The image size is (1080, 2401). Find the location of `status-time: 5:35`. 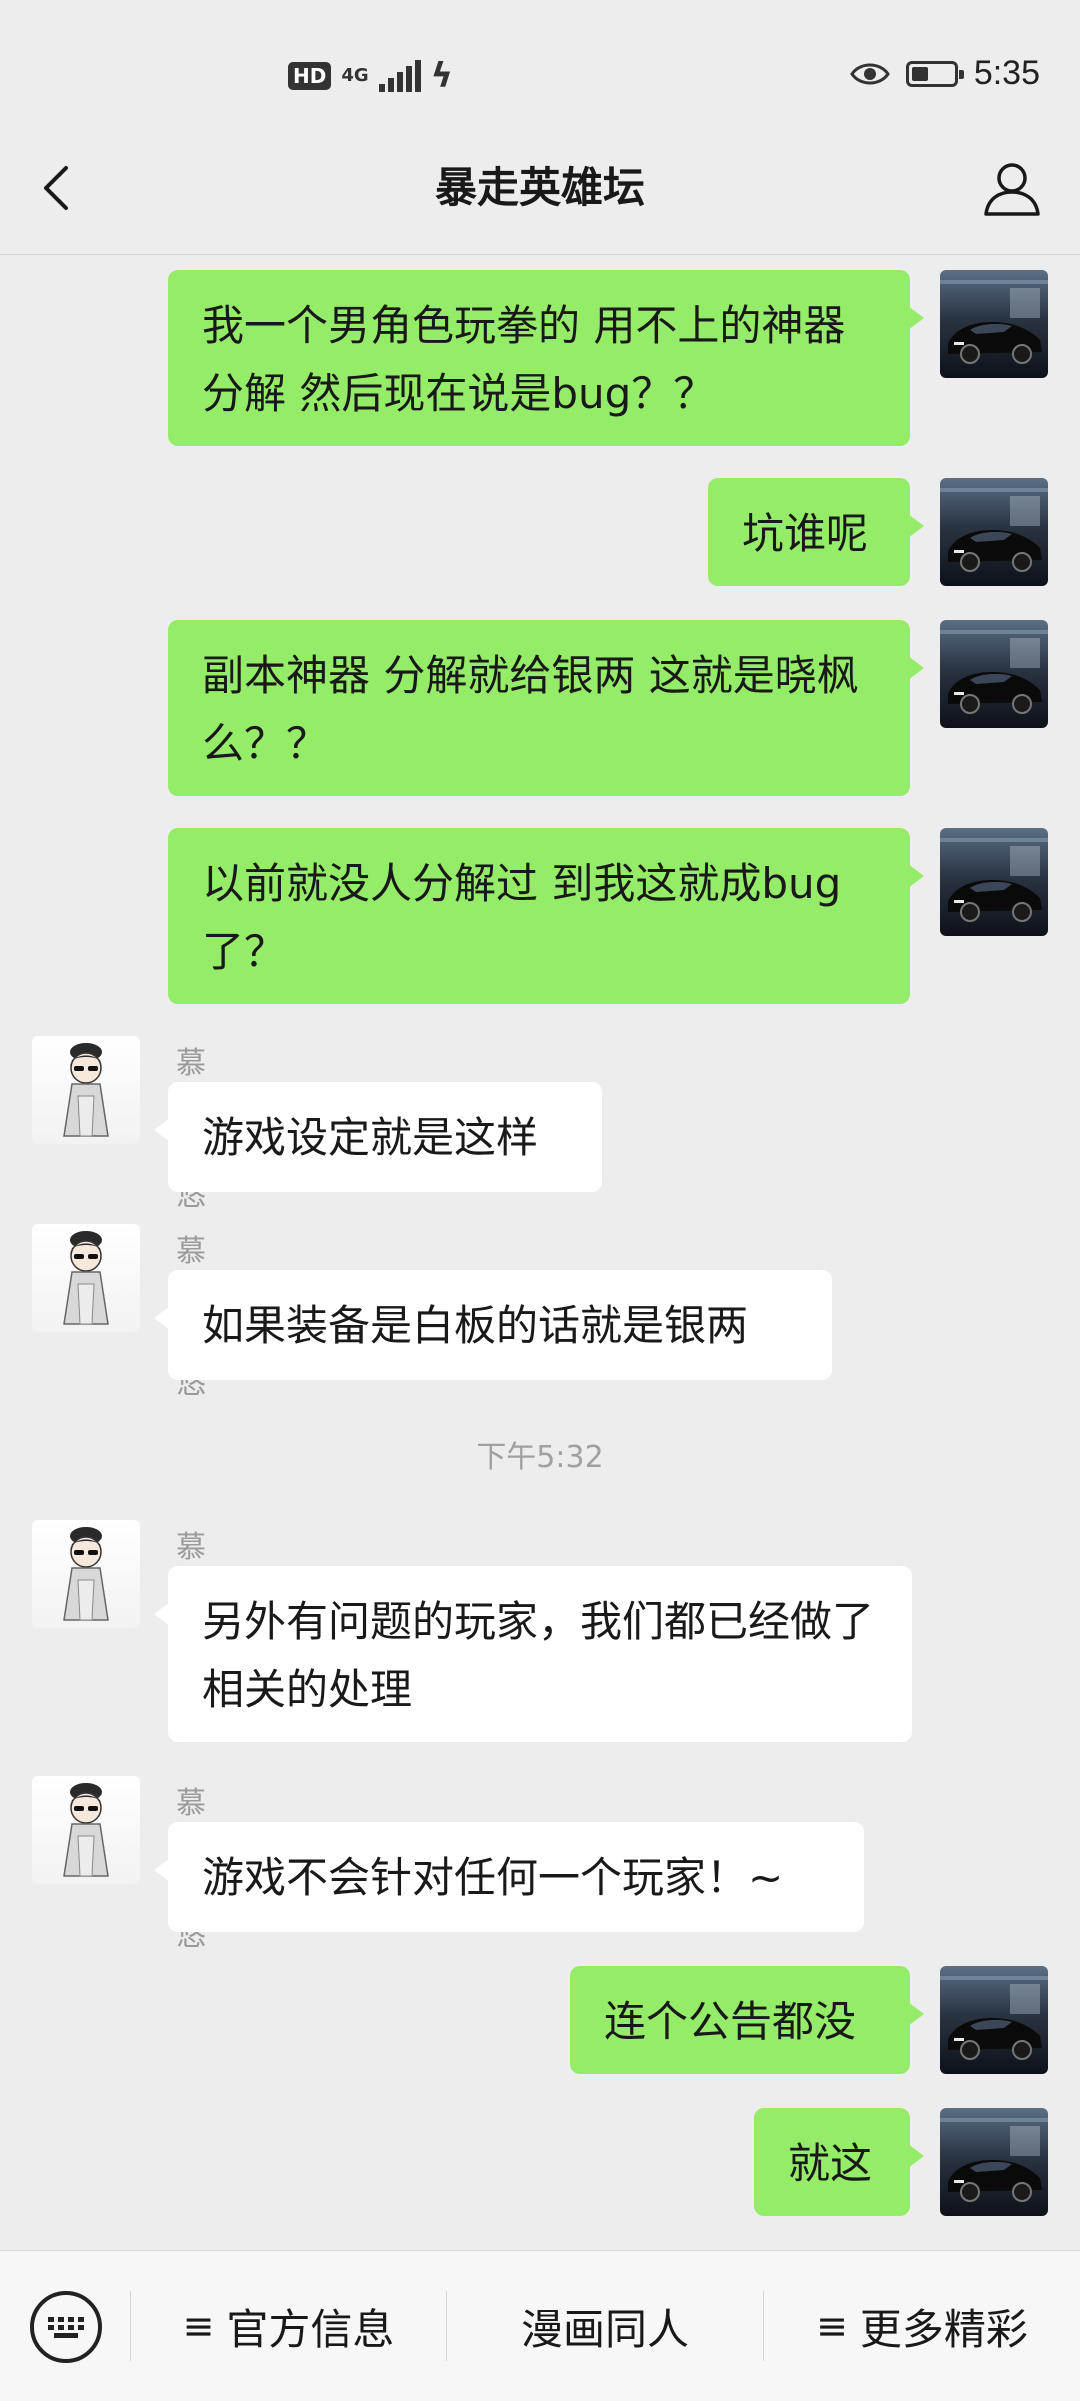

status-time: 5:35 is located at coordinates (1006, 73).